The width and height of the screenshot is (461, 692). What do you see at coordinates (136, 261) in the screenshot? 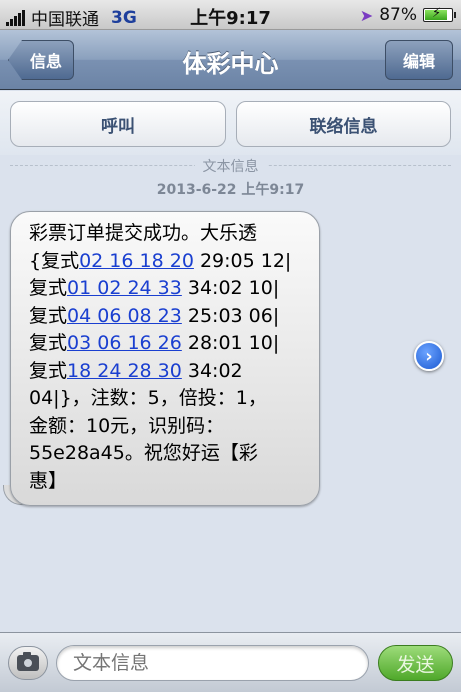
I see `number-link: 02 16 18 20` at bounding box center [136, 261].